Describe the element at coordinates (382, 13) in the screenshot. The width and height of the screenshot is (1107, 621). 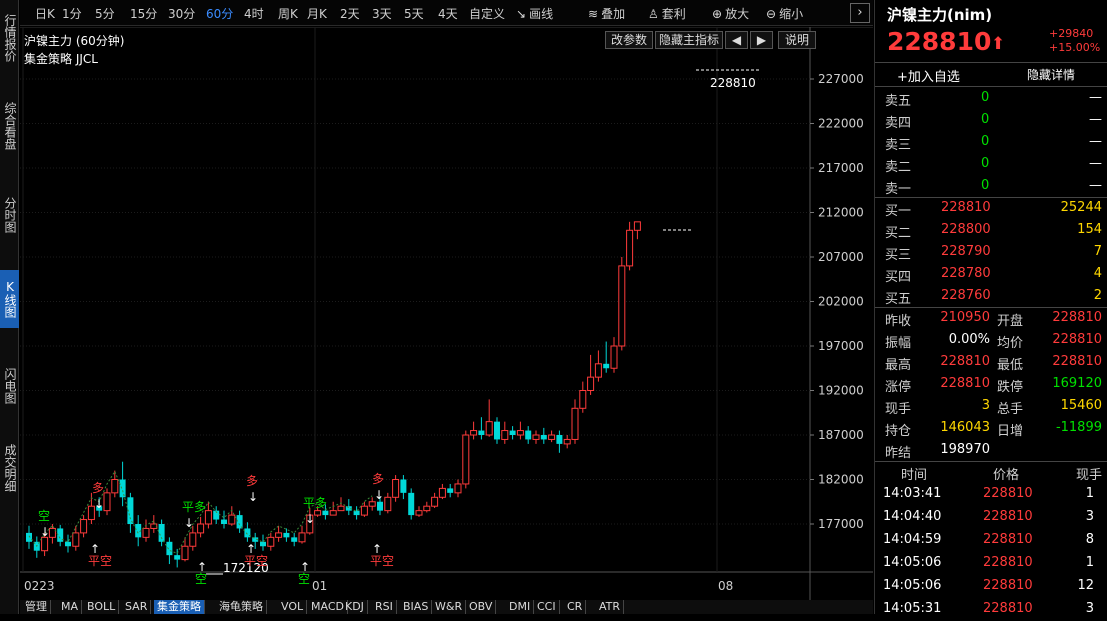
I see `period-10: 3天` at that location.